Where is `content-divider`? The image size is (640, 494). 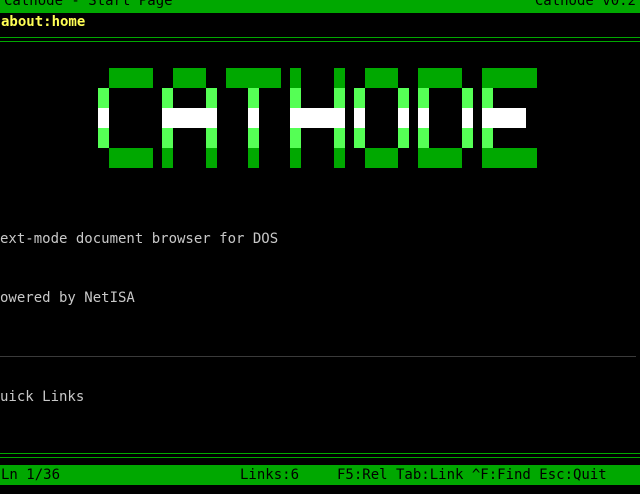
content-divider is located at coordinates (318, 356).